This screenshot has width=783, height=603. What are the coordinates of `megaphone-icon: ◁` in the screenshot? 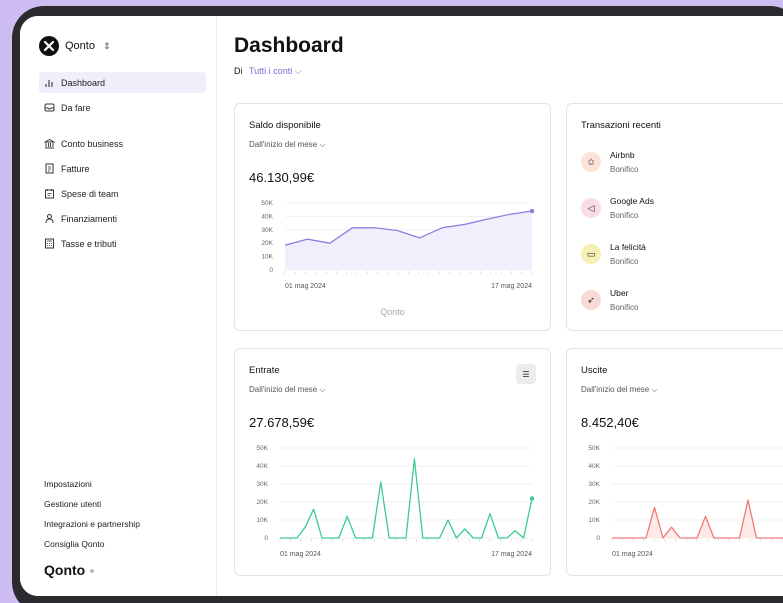 It's located at (591, 208).